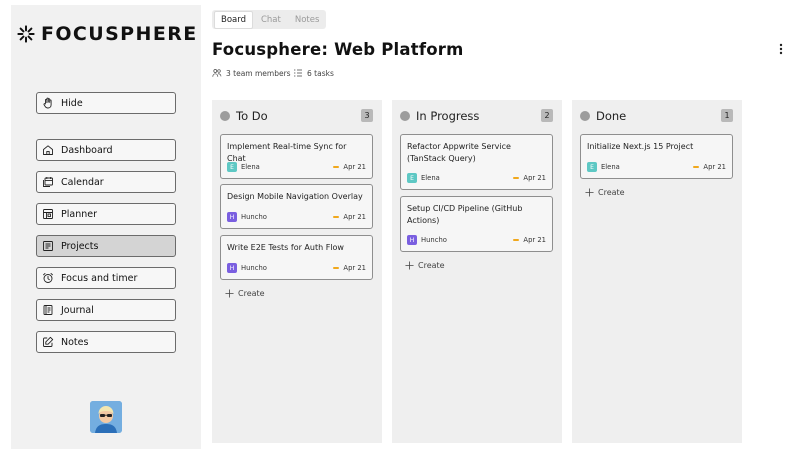  Describe the element at coordinates (217, 73) in the screenshot. I see `team-icon` at that location.